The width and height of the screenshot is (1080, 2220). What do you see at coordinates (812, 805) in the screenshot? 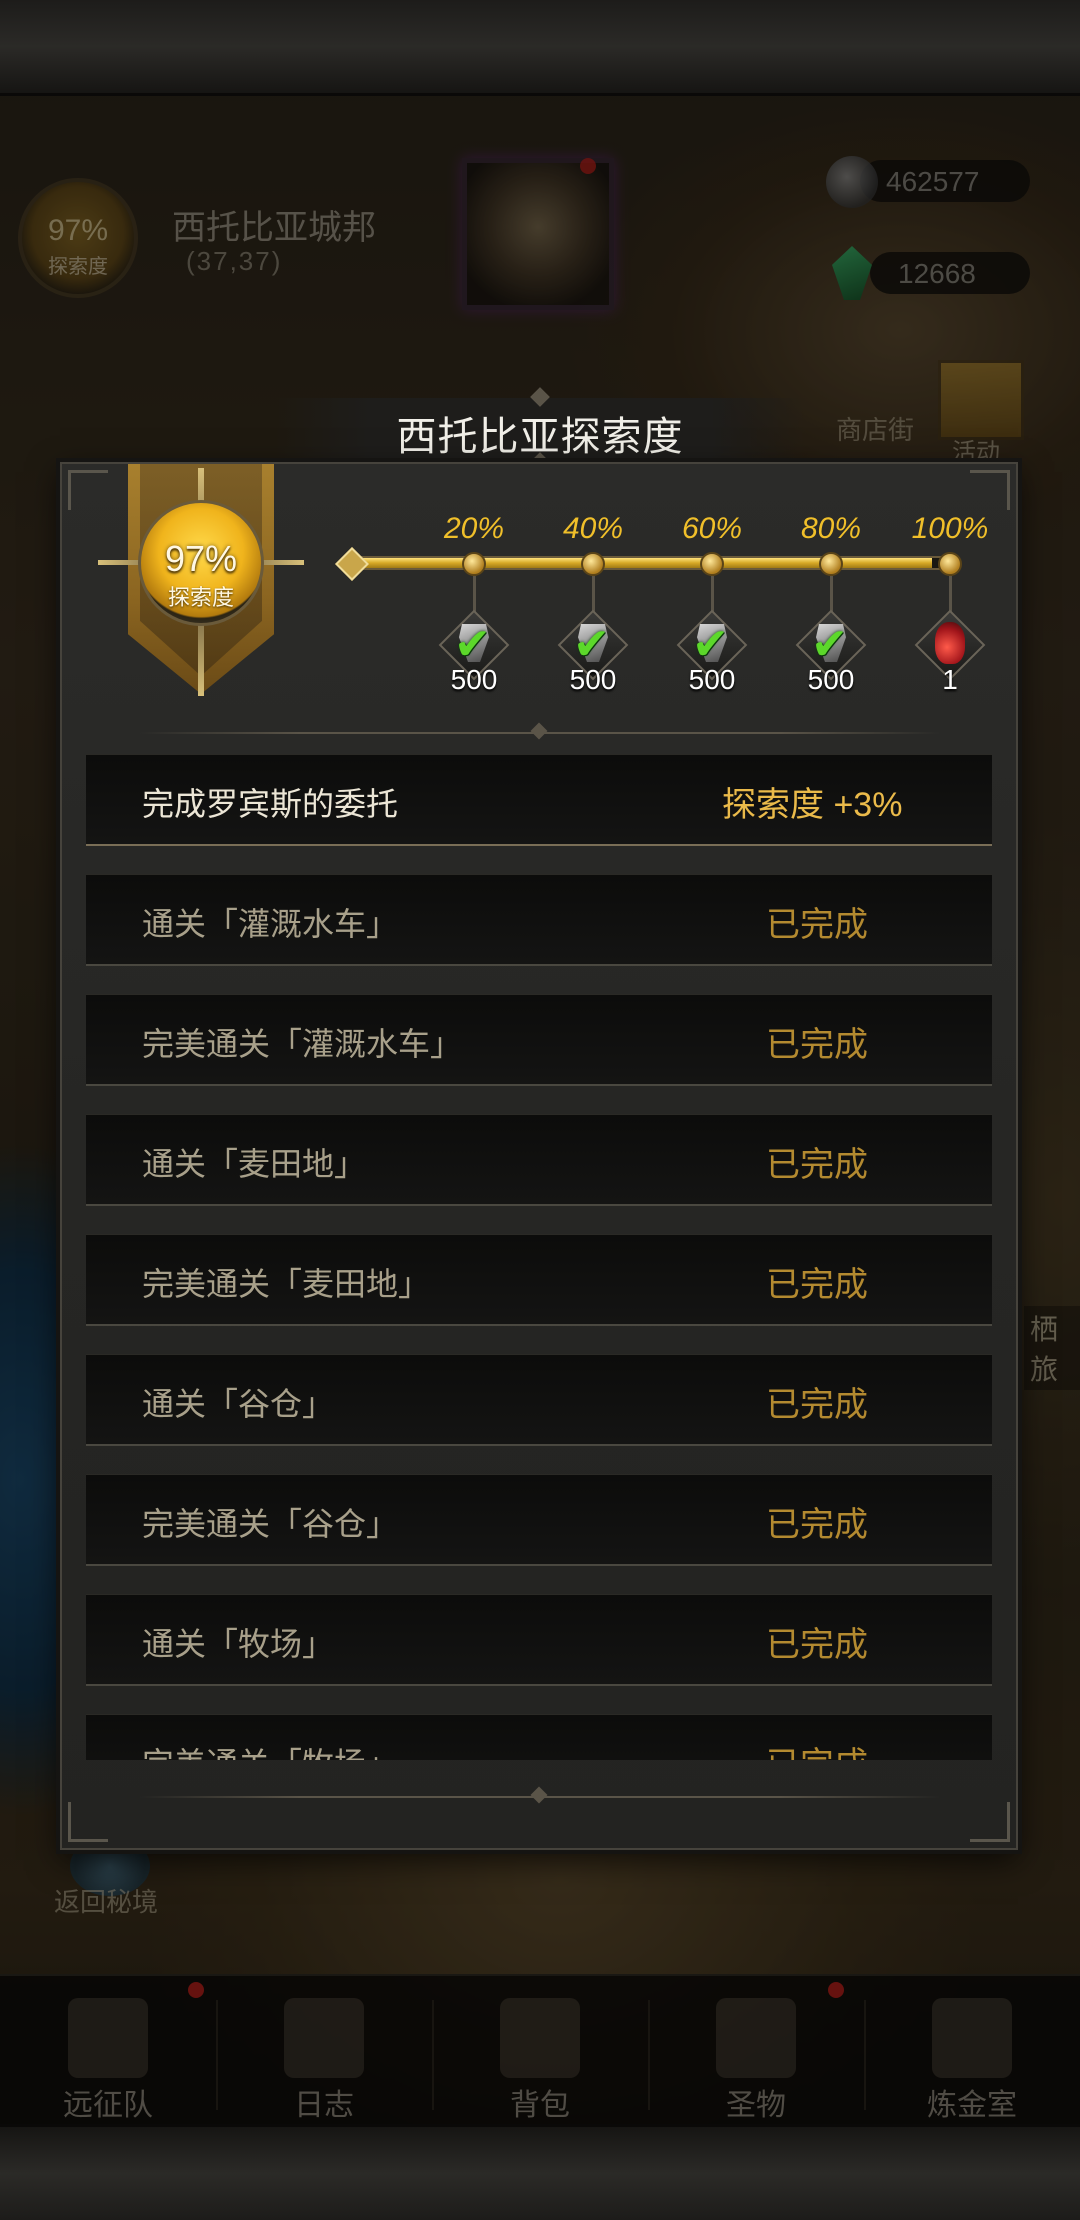
I see `task-status: 探索度 +3%` at bounding box center [812, 805].